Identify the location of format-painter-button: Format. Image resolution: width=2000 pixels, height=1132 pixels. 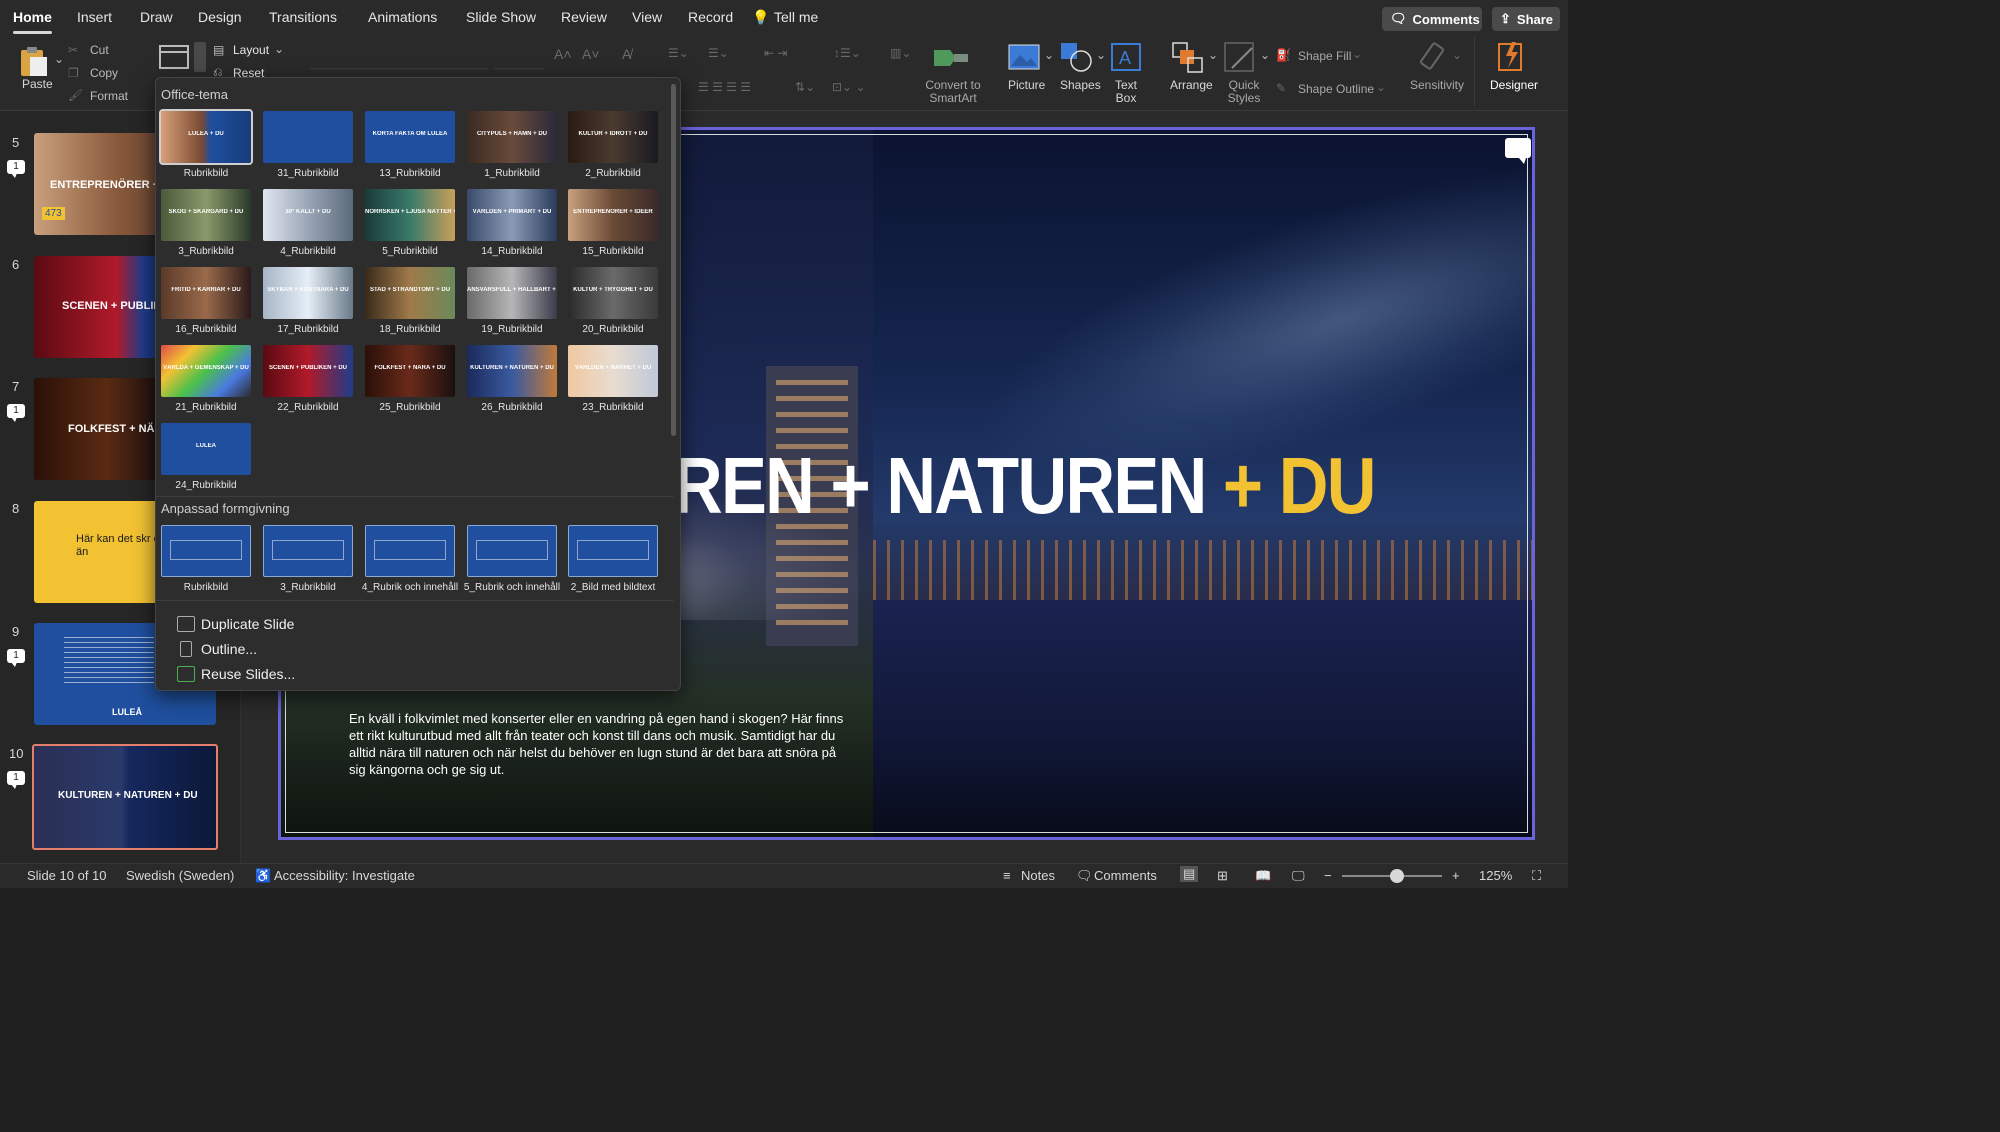
(109, 96).